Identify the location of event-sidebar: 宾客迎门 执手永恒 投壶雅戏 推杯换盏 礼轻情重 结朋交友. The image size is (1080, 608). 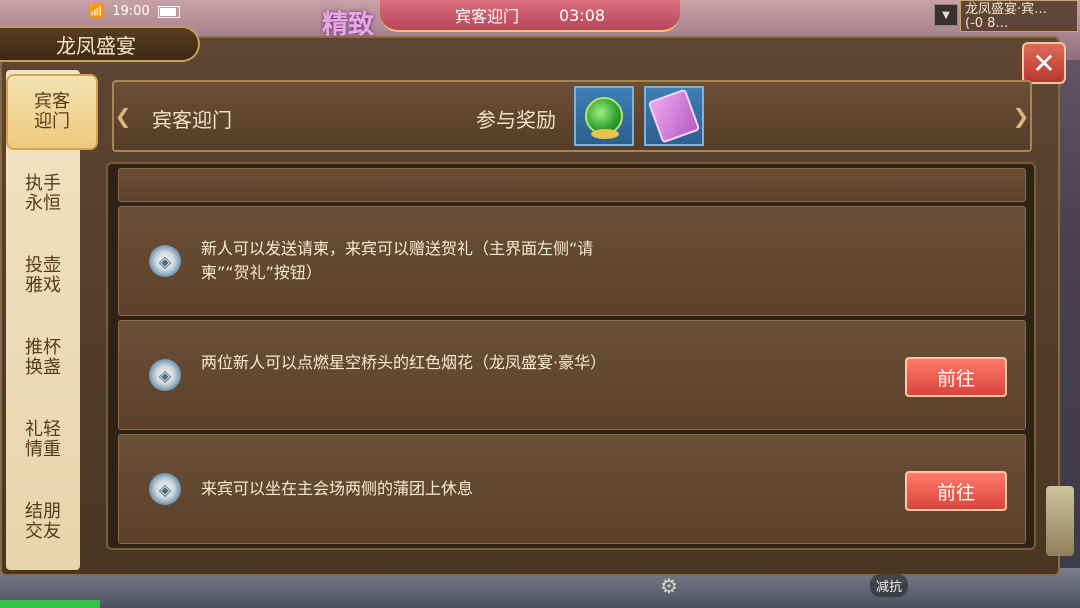
(52, 320).